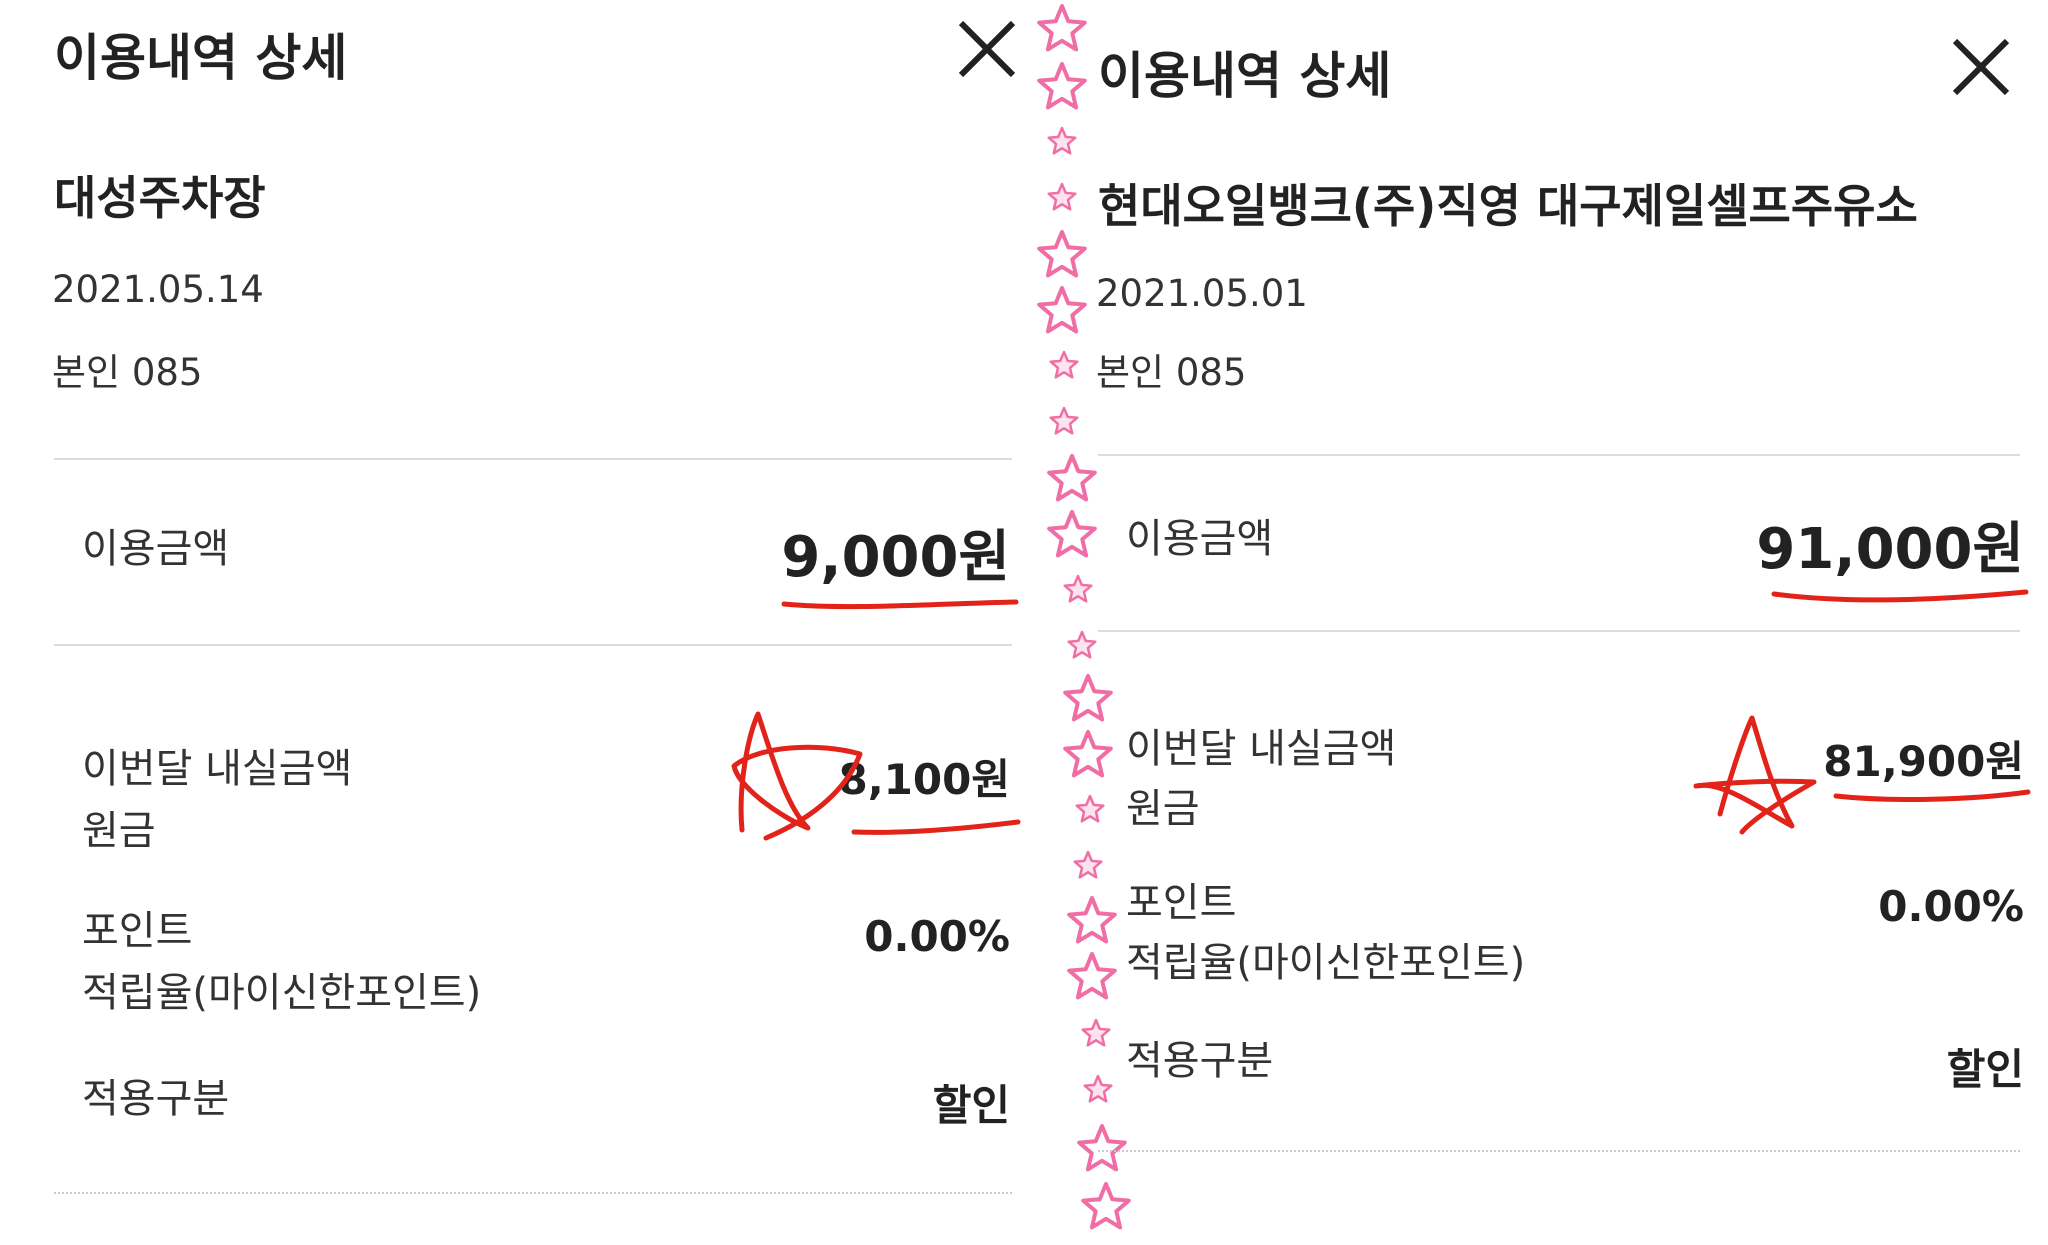 The image size is (2048, 1245). What do you see at coordinates (924, 779) in the screenshot?
I see `monthly-value: 8,100원` at bounding box center [924, 779].